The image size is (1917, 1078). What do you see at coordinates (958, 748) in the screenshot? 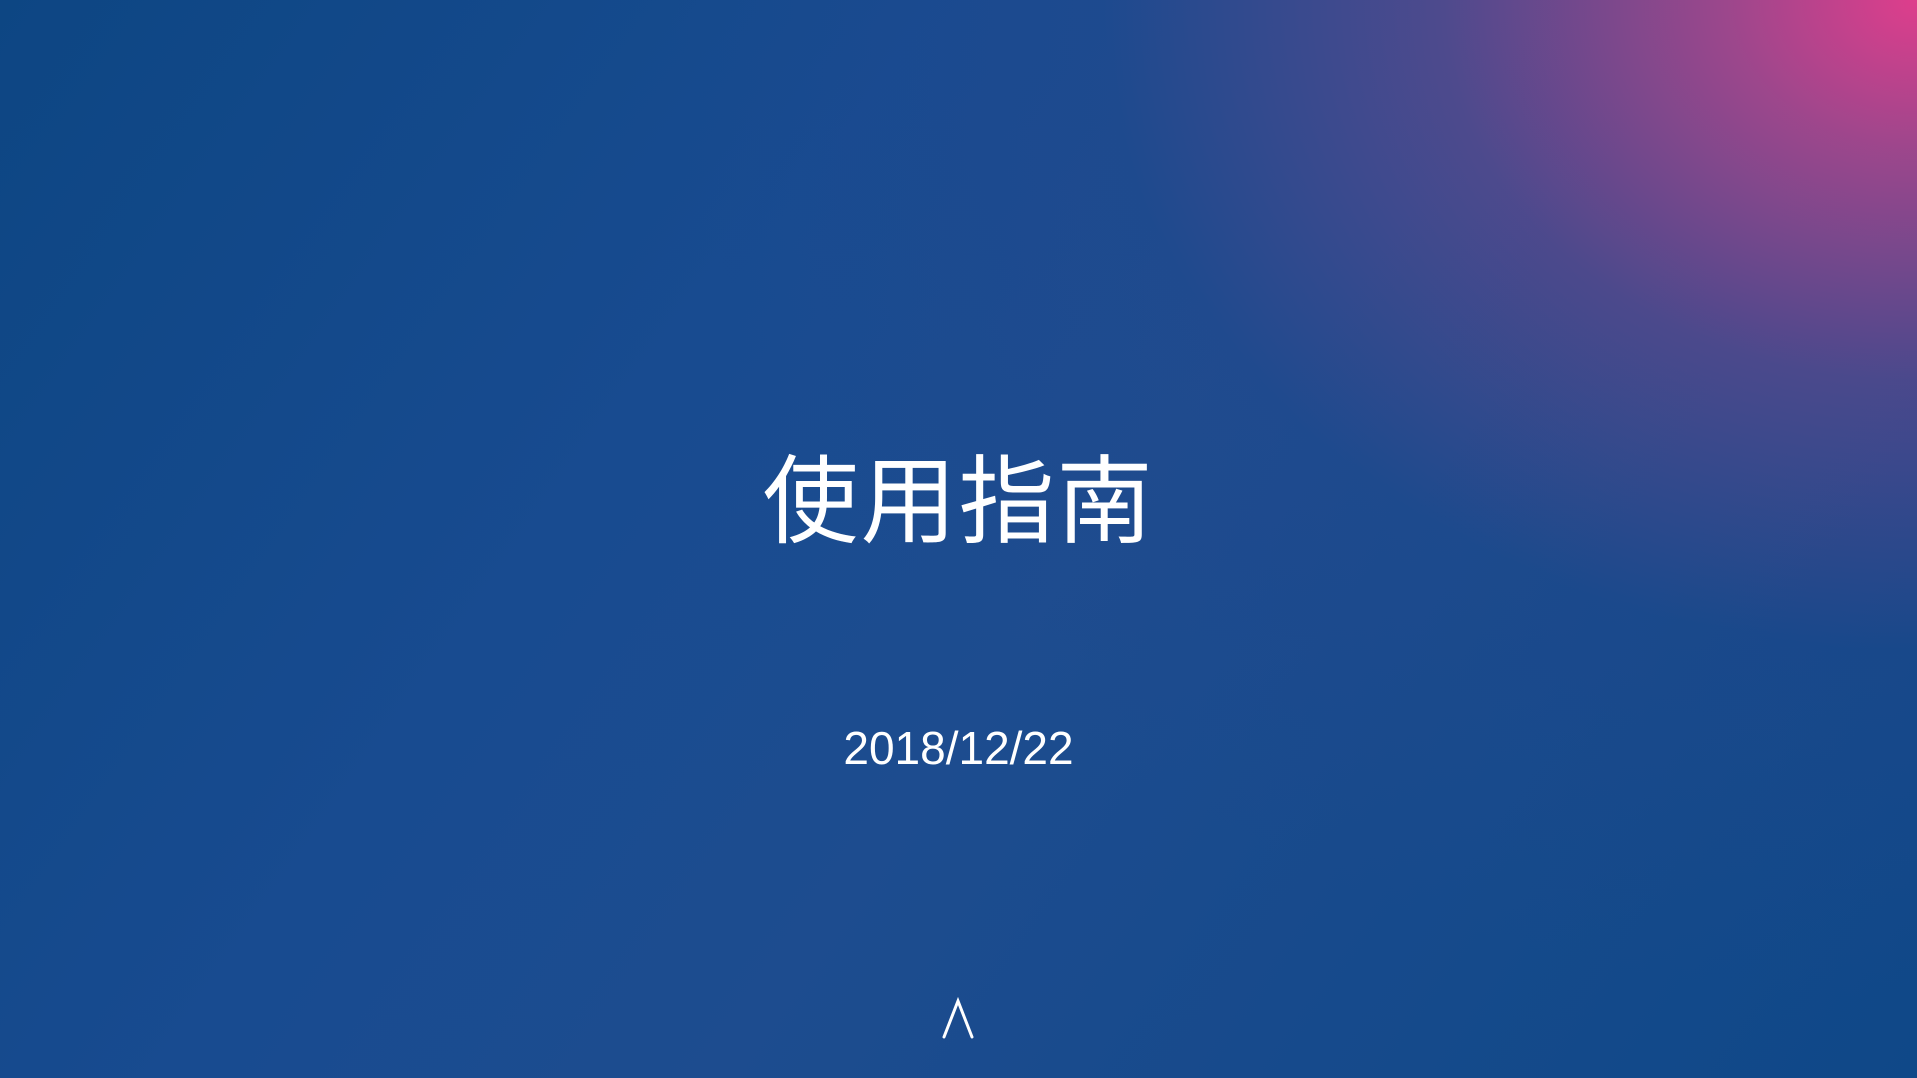
I see `slide-date: 2018/12/22` at bounding box center [958, 748].